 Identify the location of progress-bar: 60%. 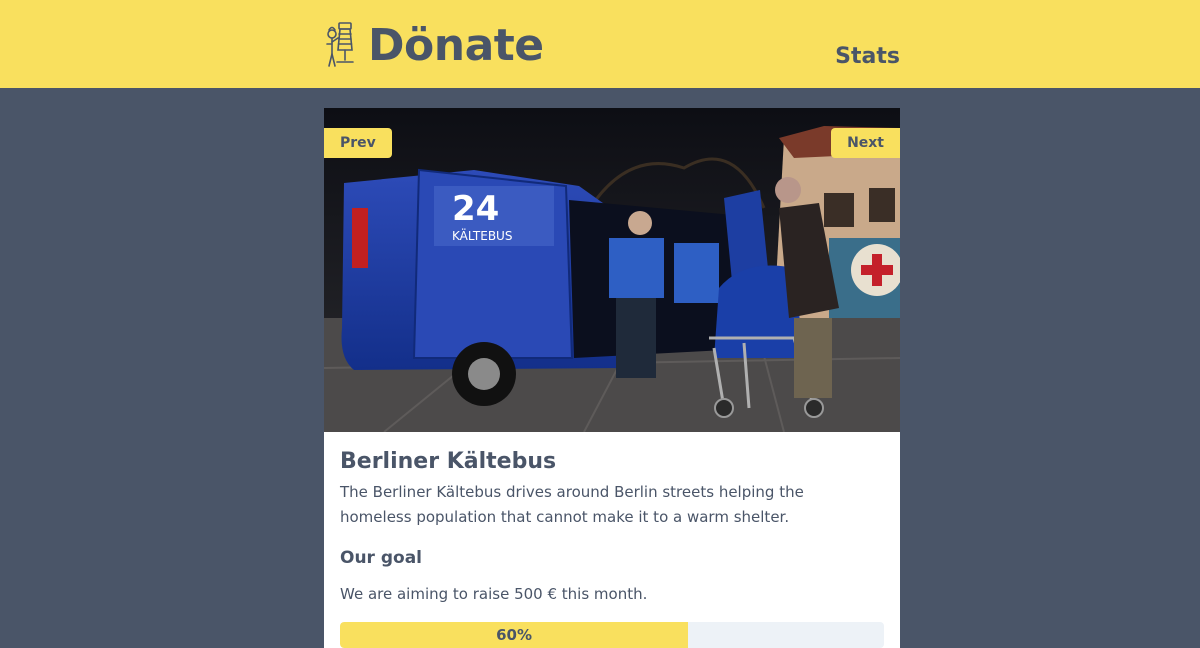
(612, 635).